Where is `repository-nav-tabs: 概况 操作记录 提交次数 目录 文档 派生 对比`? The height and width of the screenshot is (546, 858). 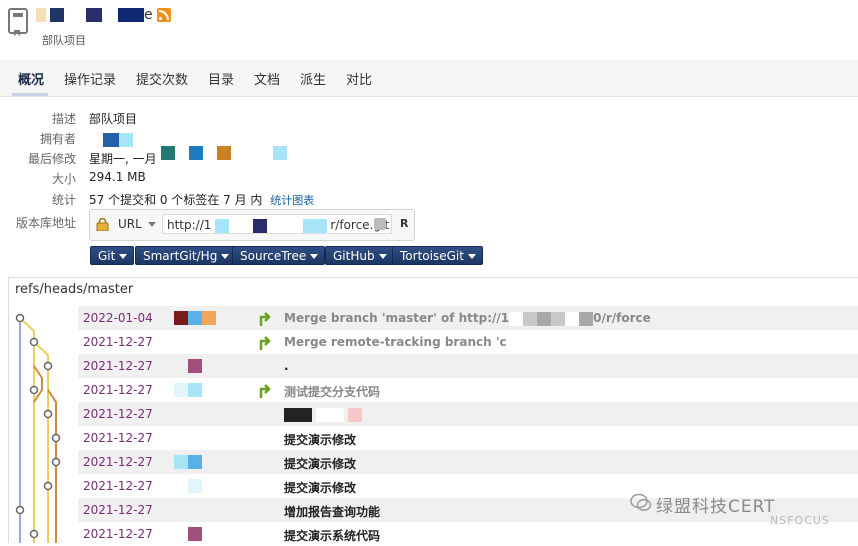 repository-nav-tabs: 概况 操作记录 提交次数 目录 文档 派生 对比 is located at coordinates (429, 78).